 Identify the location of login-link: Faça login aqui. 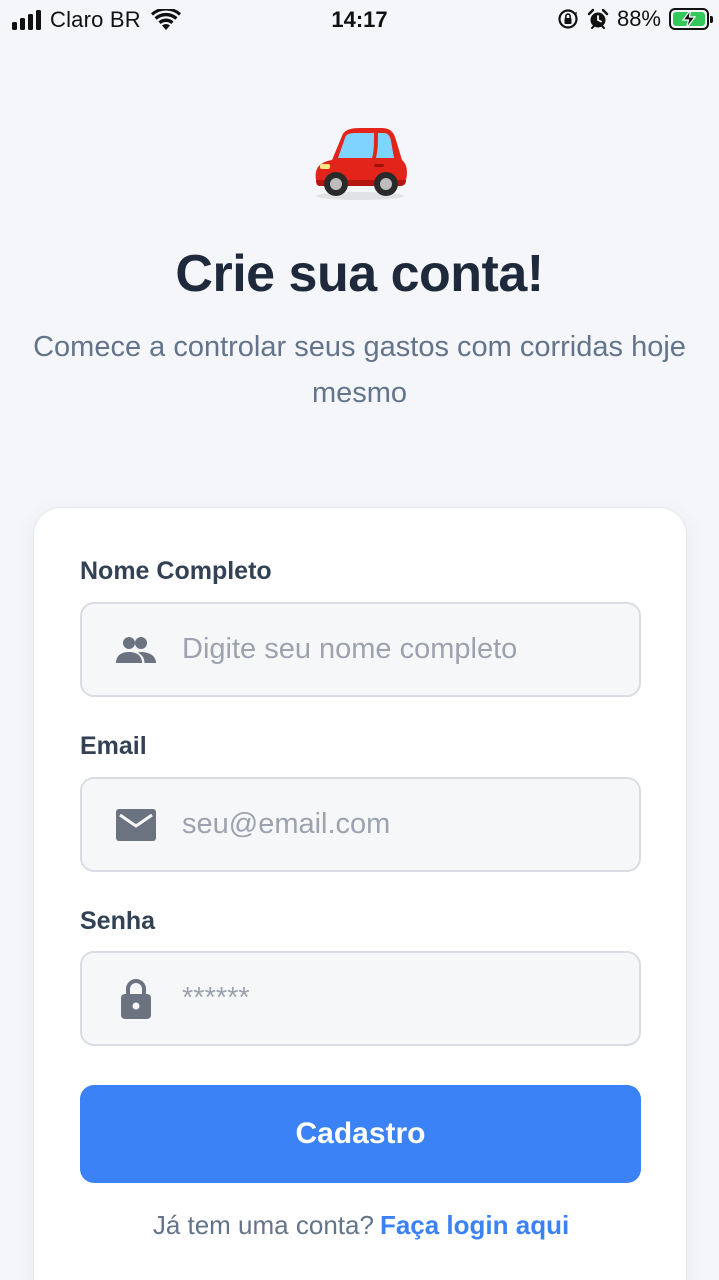
(474, 1225).